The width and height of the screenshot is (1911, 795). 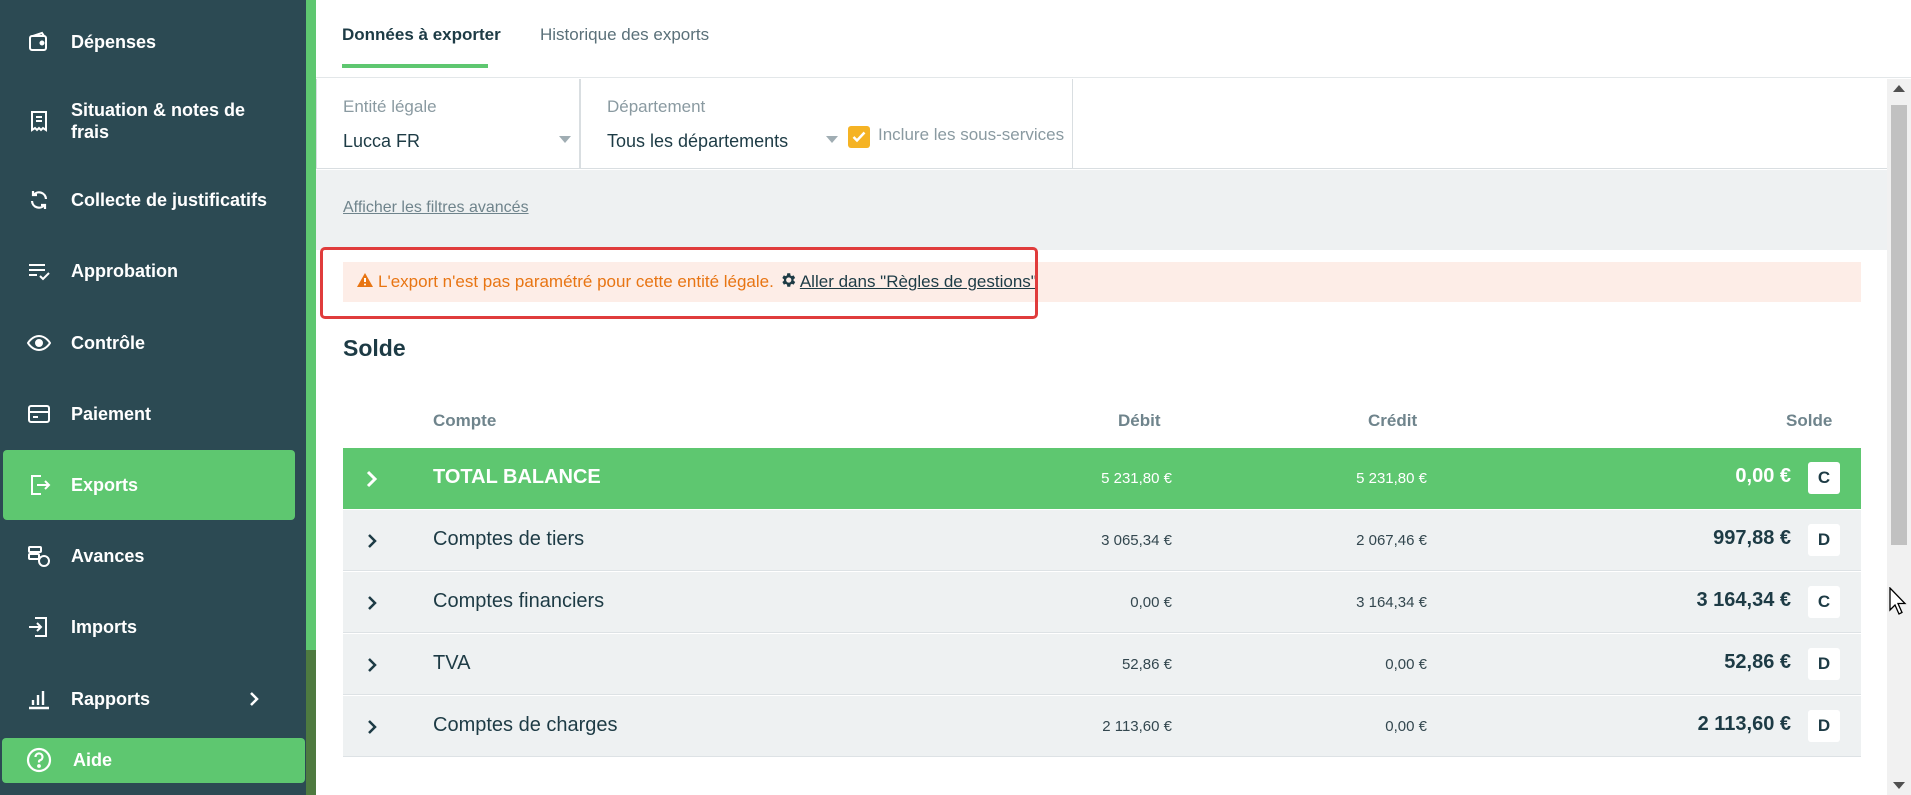 I want to click on sidebar-item-approbation: Approbation, so click(x=148, y=271).